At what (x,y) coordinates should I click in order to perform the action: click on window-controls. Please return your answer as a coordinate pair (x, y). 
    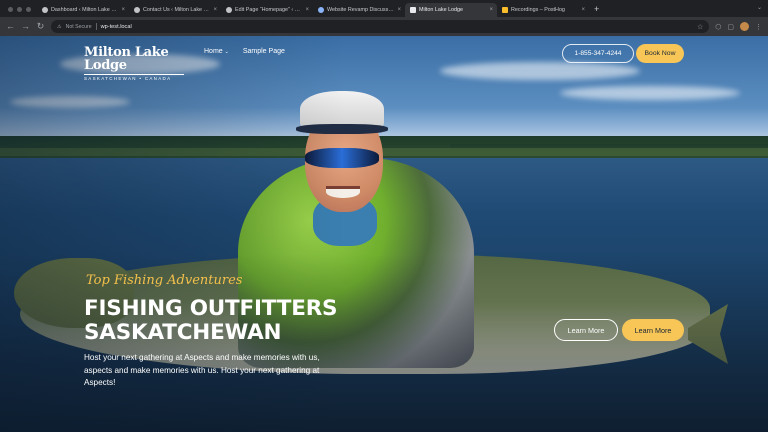
    Looking at the image, I should click on (18, 12).